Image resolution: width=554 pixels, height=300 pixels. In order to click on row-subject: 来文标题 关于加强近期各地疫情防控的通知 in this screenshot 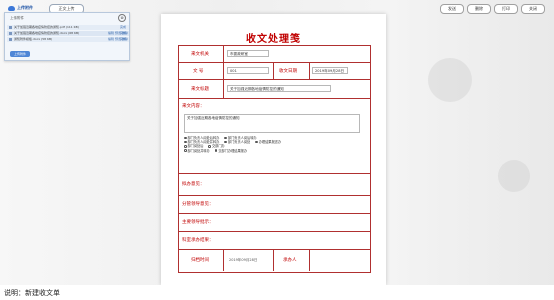, I will do `click(274, 89)`.